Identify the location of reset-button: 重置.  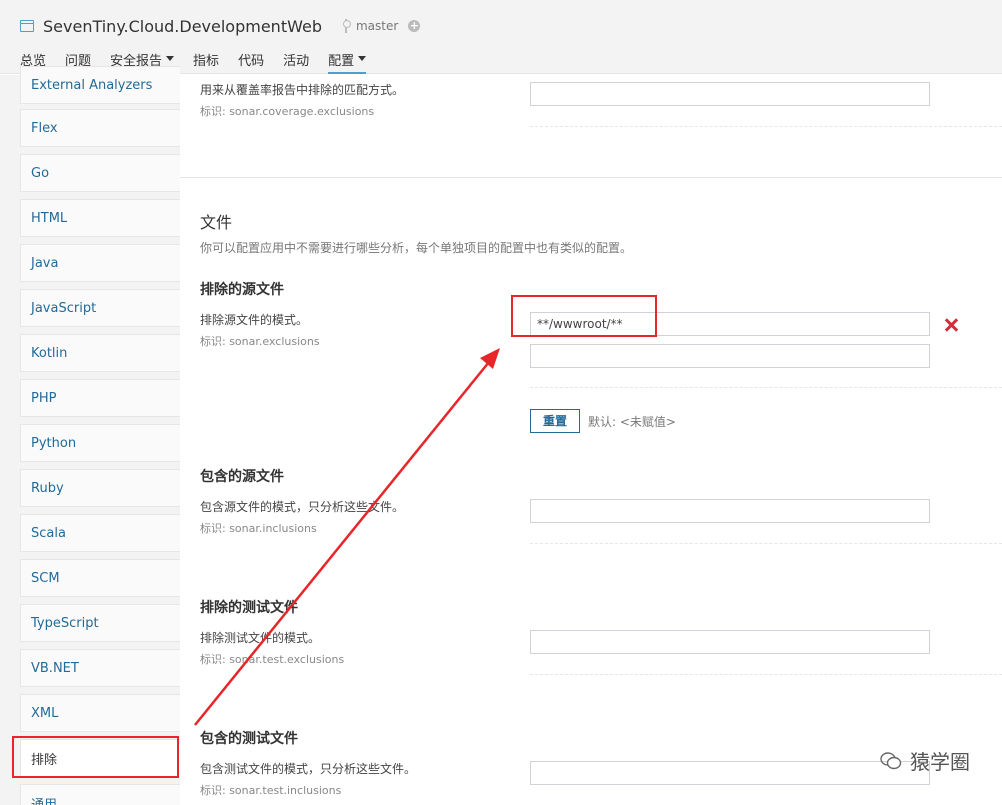
(555, 421).